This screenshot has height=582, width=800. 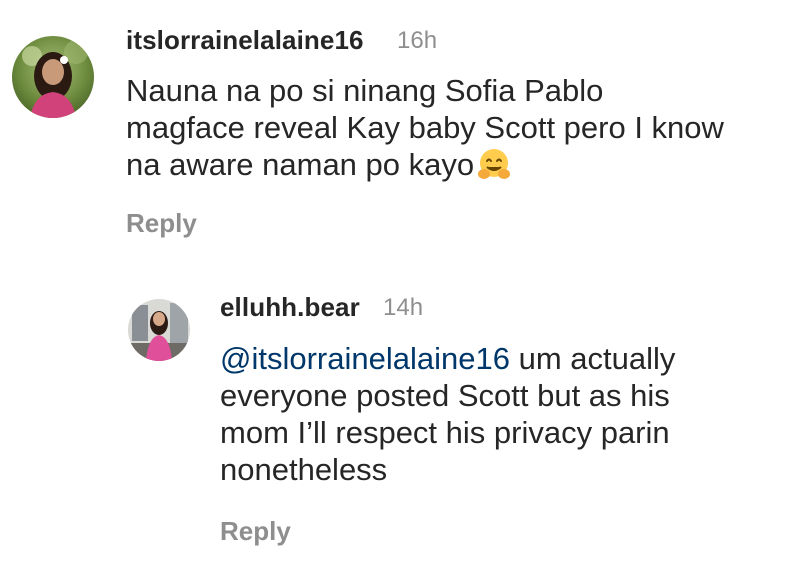 I want to click on comment-line: na aware naman po kayo, so click(x=425, y=164).